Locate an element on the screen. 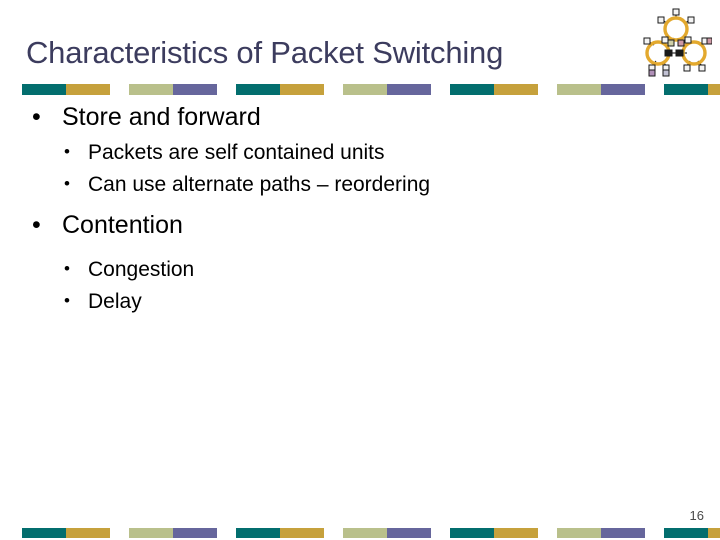 The height and width of the screenshot is (540, 720). bullet-text: Packets are self contained units is located at coordinates (236, 152).